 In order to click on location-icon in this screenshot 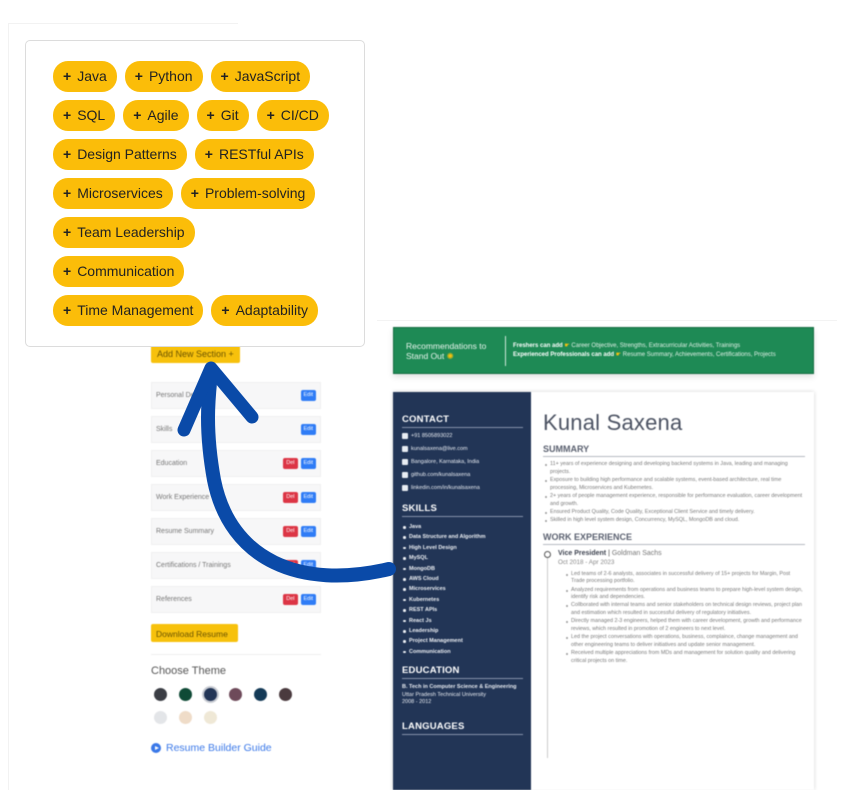, I will do `click(405, 462)`.